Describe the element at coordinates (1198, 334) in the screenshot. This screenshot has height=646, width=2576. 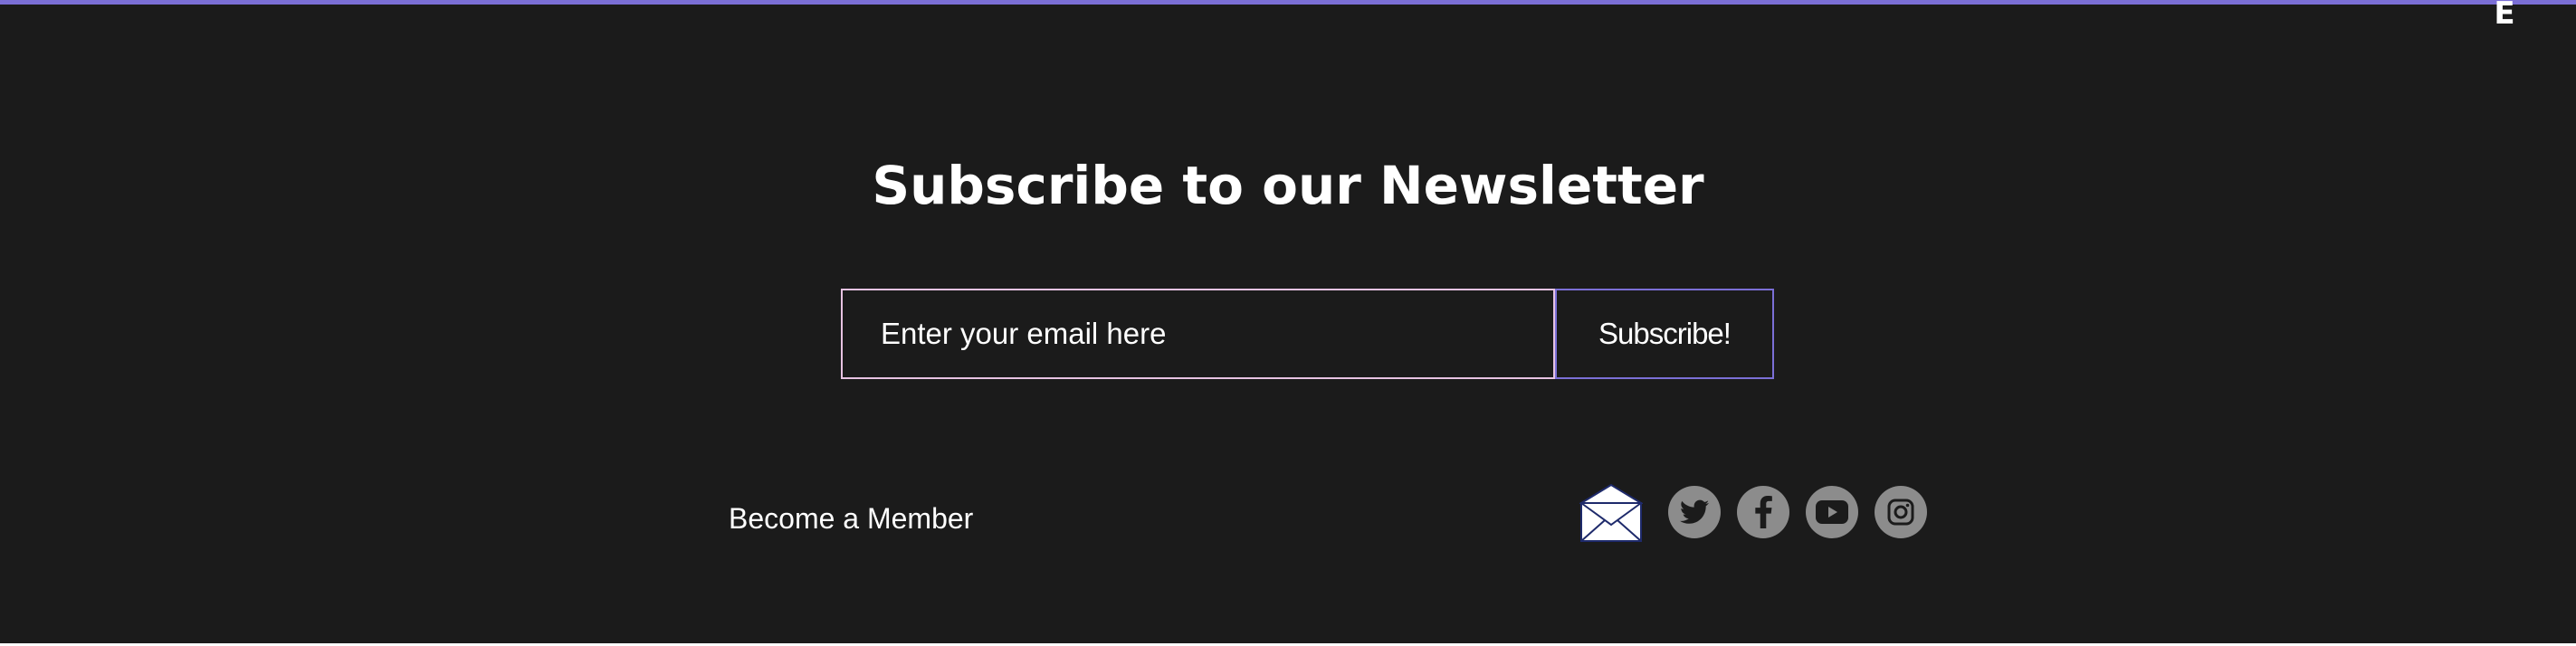
I see `email-input` at that location.